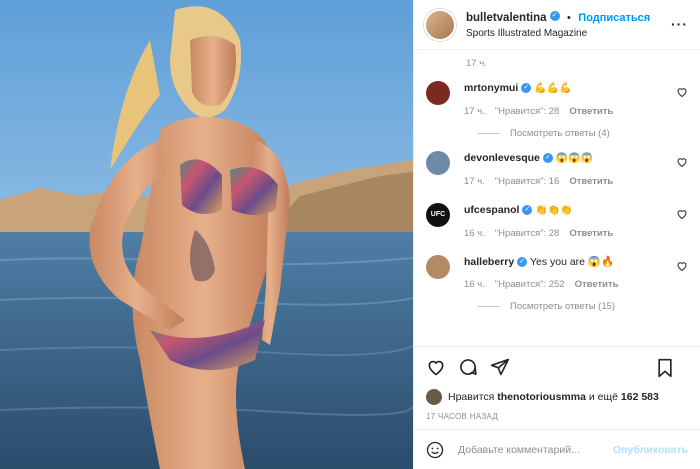  What do you see at coordinates (640, 397) in the screenshot?
I see `likes-count: 162 583` at bounding box center [640, 397].